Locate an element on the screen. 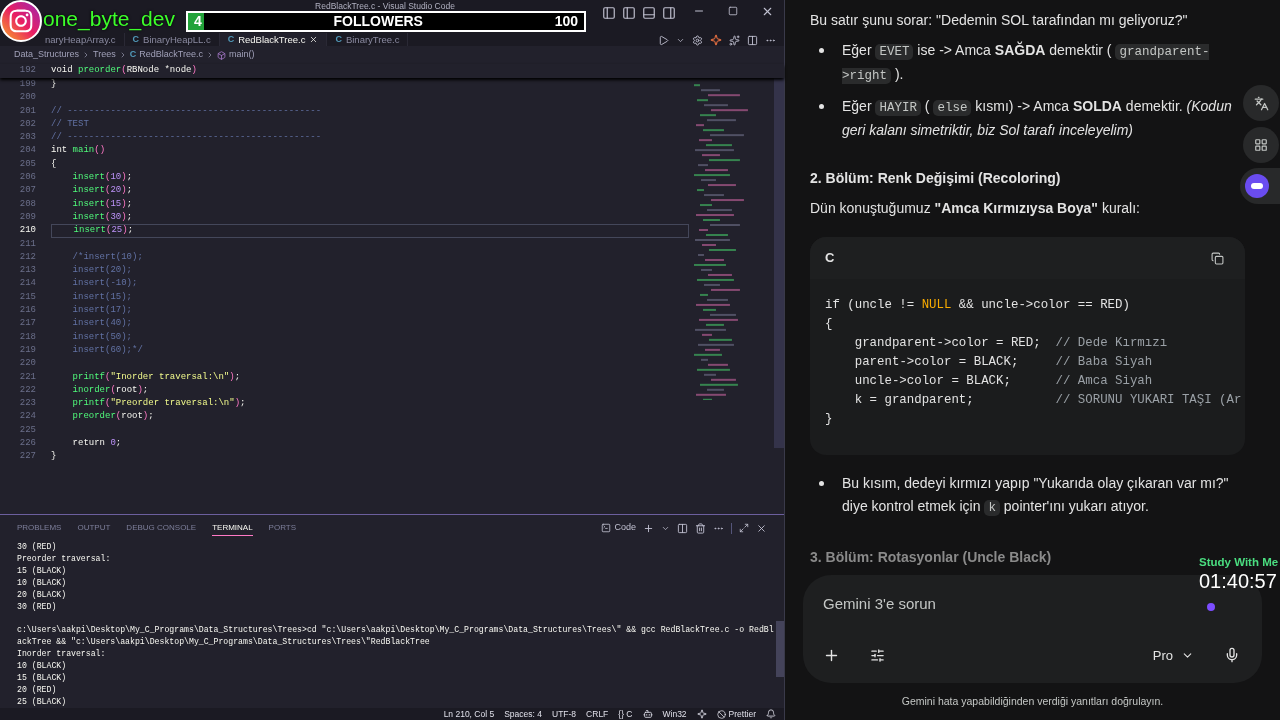 The width and height of the screenshot is (1280, 720). code-line: int main() is located at coordinates (78, 151).